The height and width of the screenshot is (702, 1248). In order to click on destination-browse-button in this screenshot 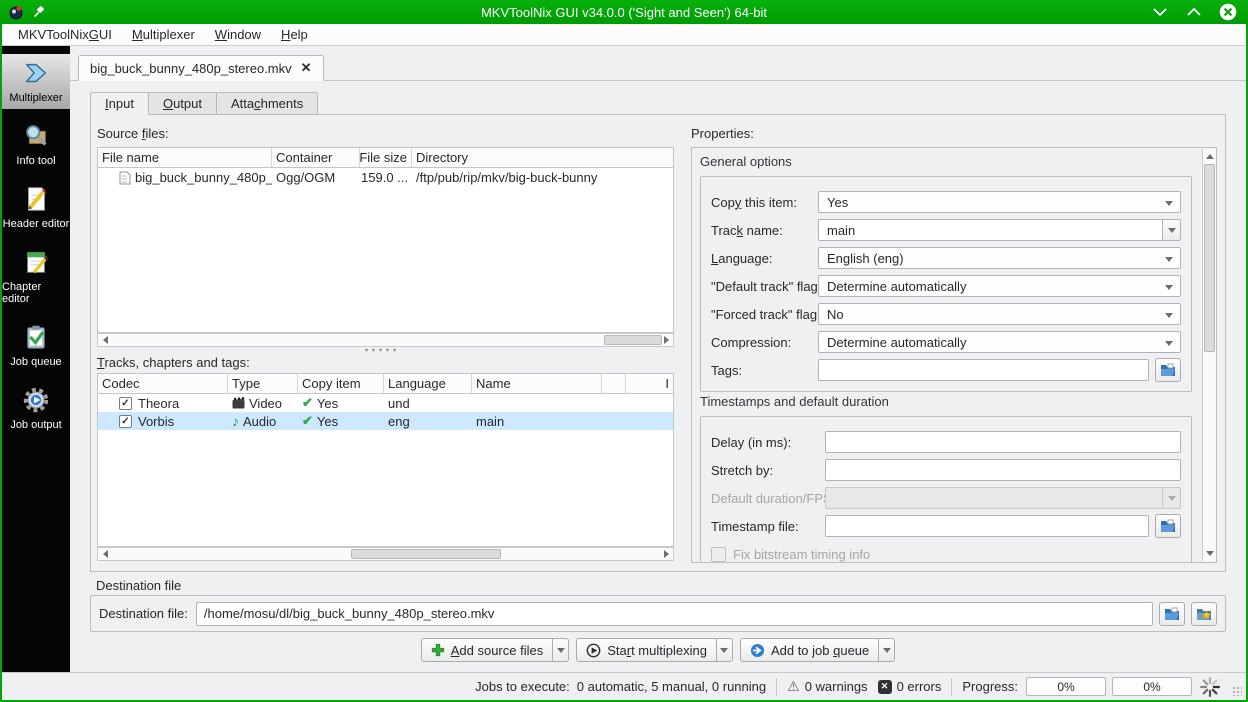, I will do `click(1172, 613)`.